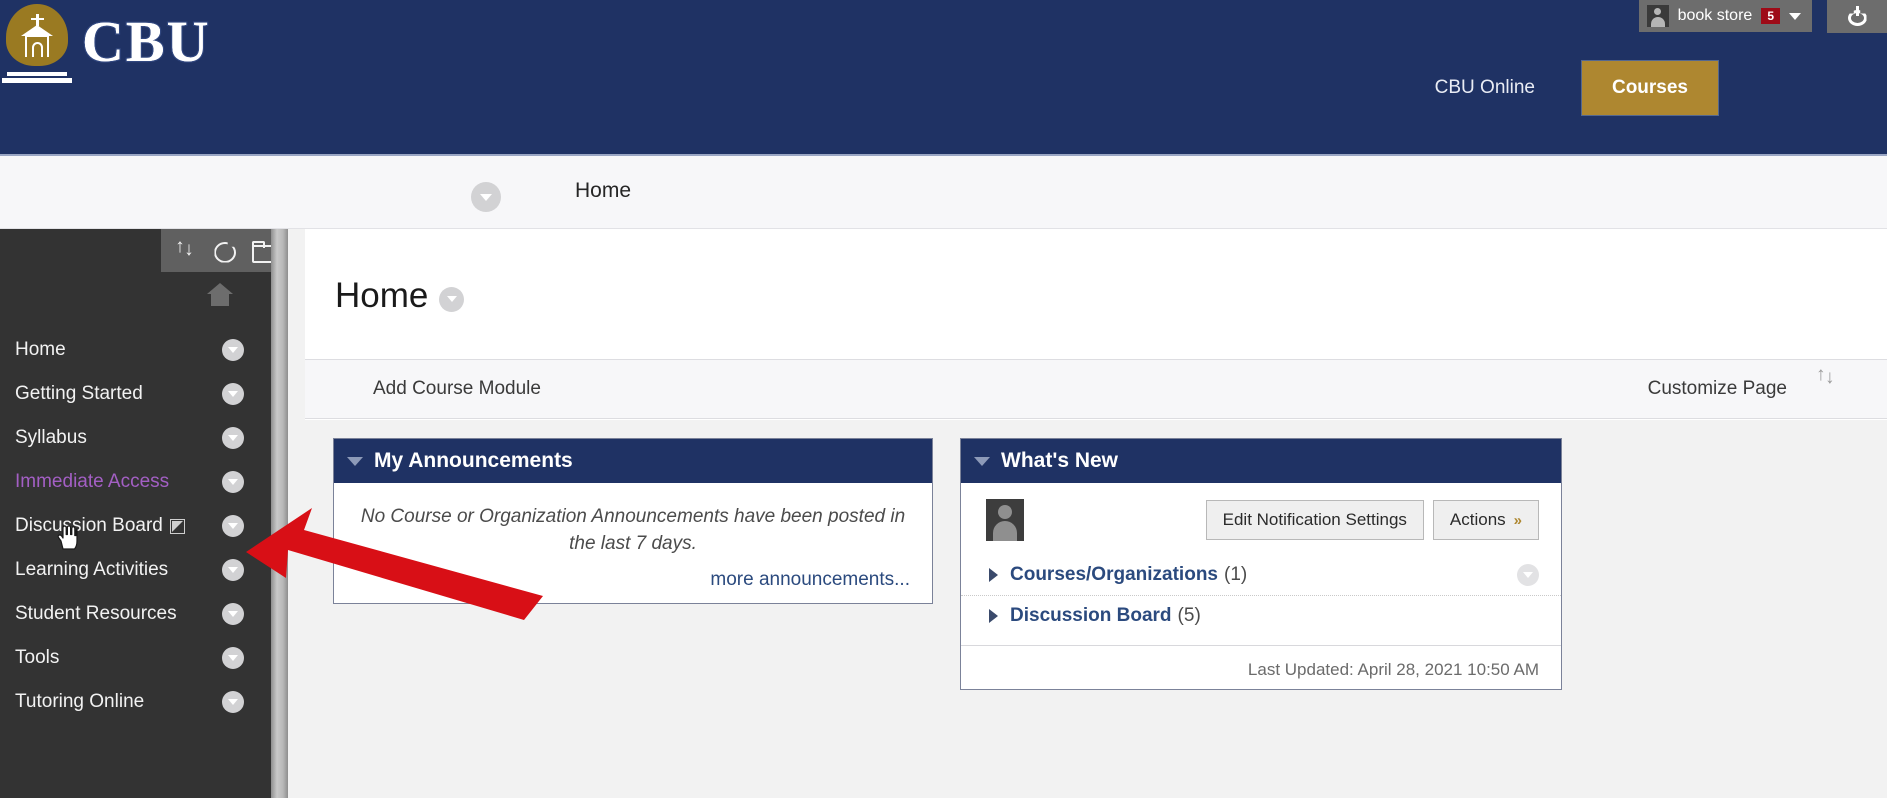  I want to click on sidebar-item-label: Student Resources, so click(96, 613).